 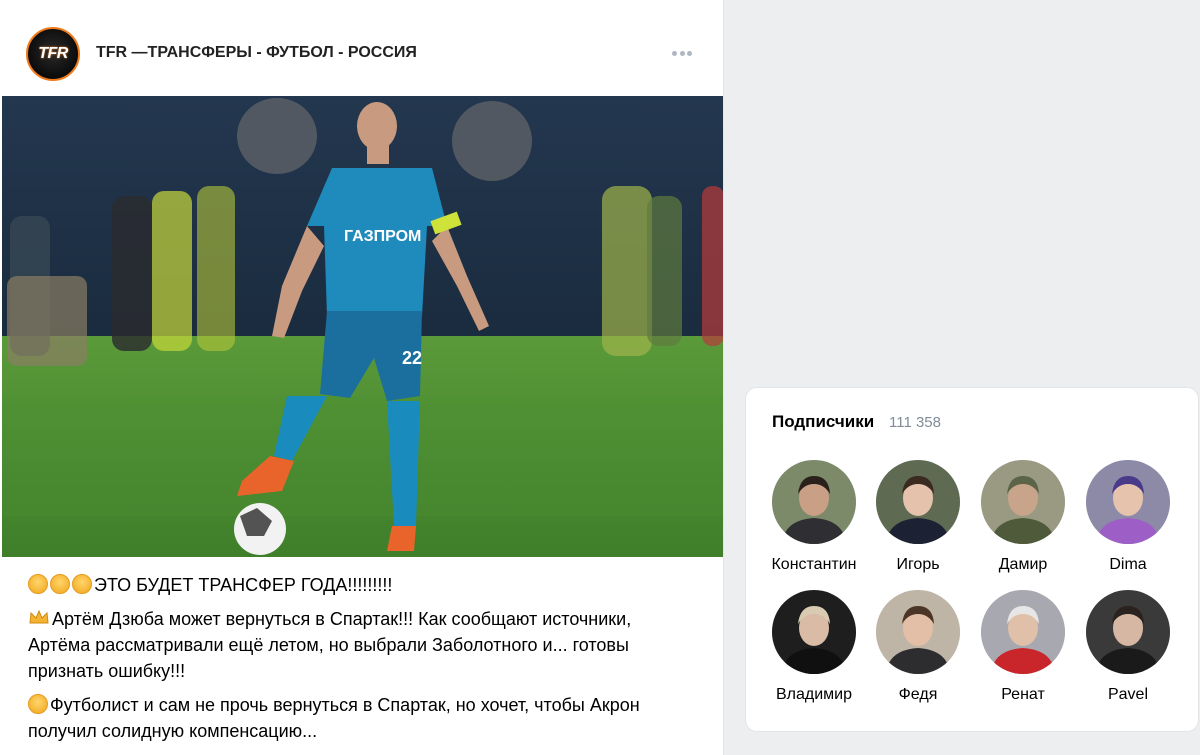 I want to click on subscriber-item: Владимир, so click(x=814, y=647).